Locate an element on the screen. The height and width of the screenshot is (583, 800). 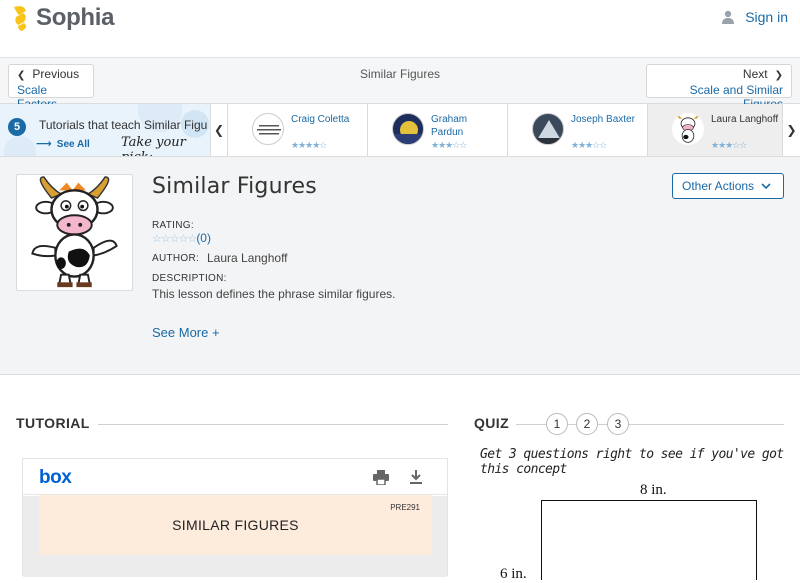
strip-next-arrow: ❯ is located at coordinates (791, 130).